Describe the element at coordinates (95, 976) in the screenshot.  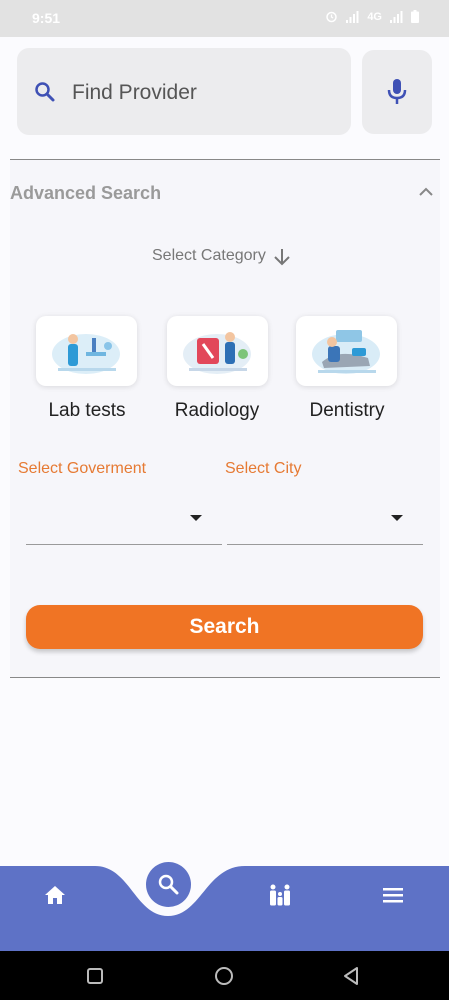
I see `recents-icon` at that location.